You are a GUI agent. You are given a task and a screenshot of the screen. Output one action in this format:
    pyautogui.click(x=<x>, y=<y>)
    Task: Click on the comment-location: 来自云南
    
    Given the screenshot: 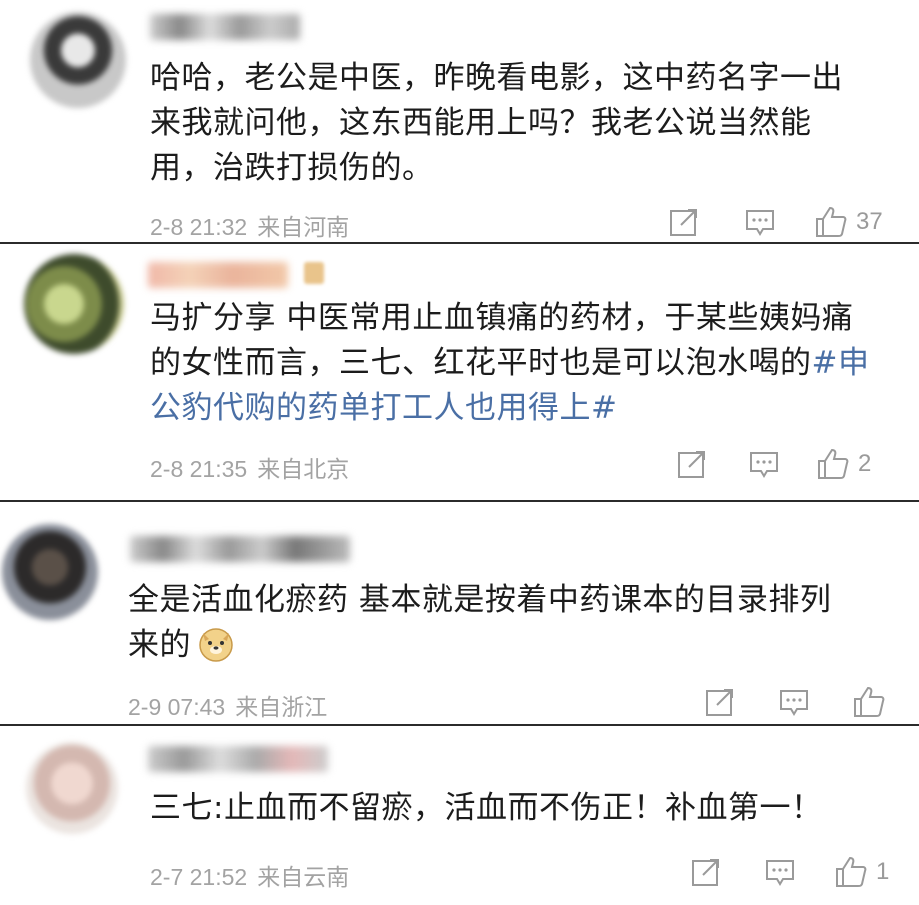 What is the action you would take?
    pyautogui.click(x=303, y=878)
    